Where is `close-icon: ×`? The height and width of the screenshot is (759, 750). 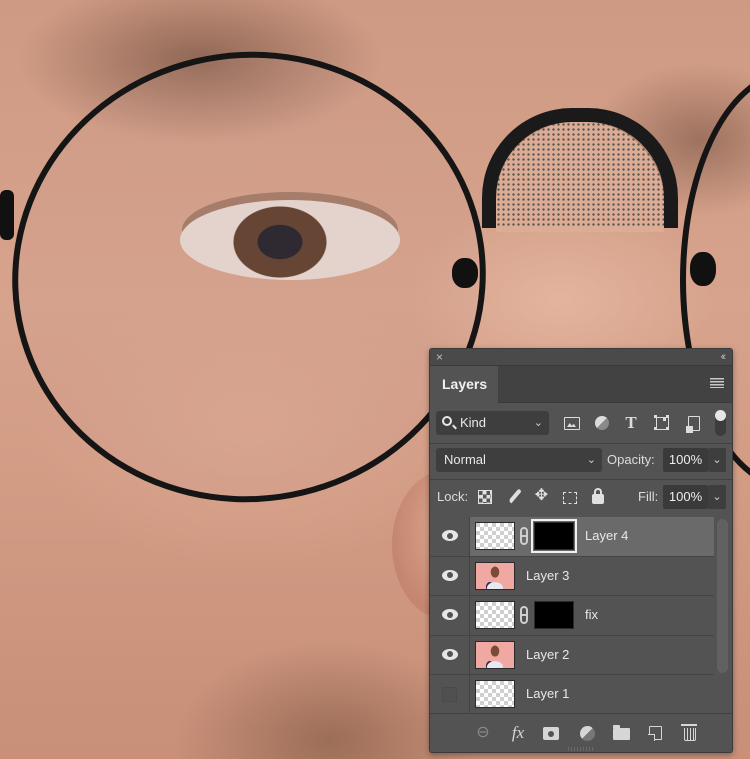 close-icon: × is located at coordinates (439, 357).